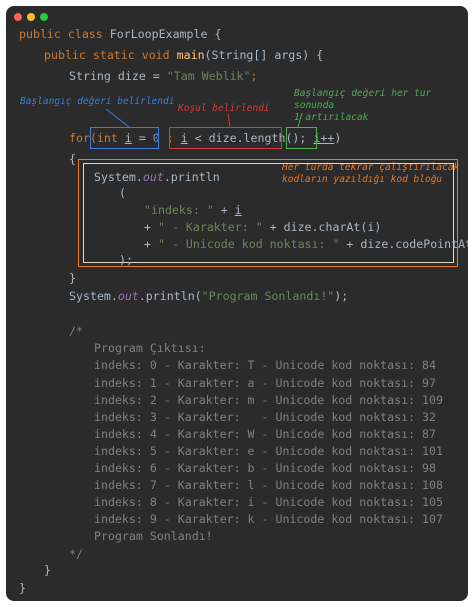 Image resolution: width=474 pixels, height=607 pixels. I want to click on main-close-line: }, so click(47, 570).